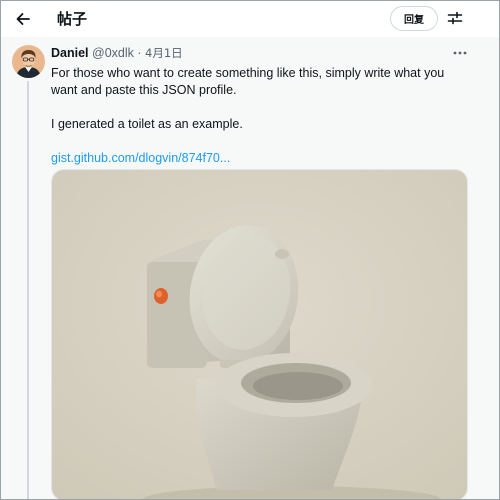  What do you see at coordinates (72, 19) in the screenshot?
I see `page-title: 帖子` at bounding box center [72, 19].